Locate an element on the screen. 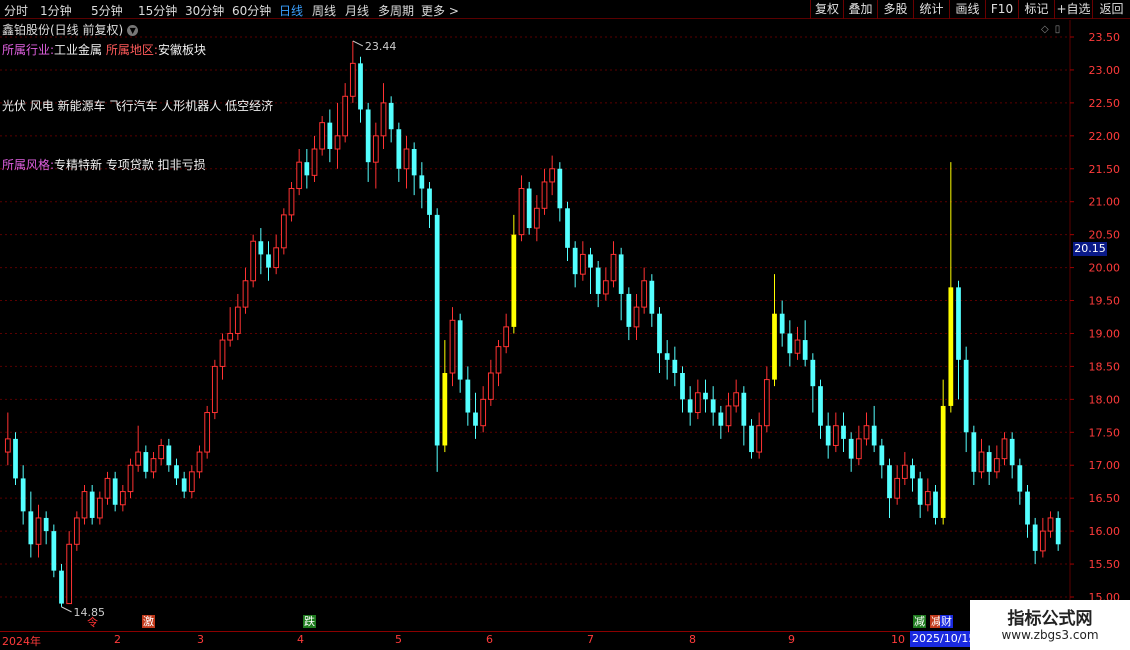  region-value: 安徽板块 is located at coordinates (182, 50).